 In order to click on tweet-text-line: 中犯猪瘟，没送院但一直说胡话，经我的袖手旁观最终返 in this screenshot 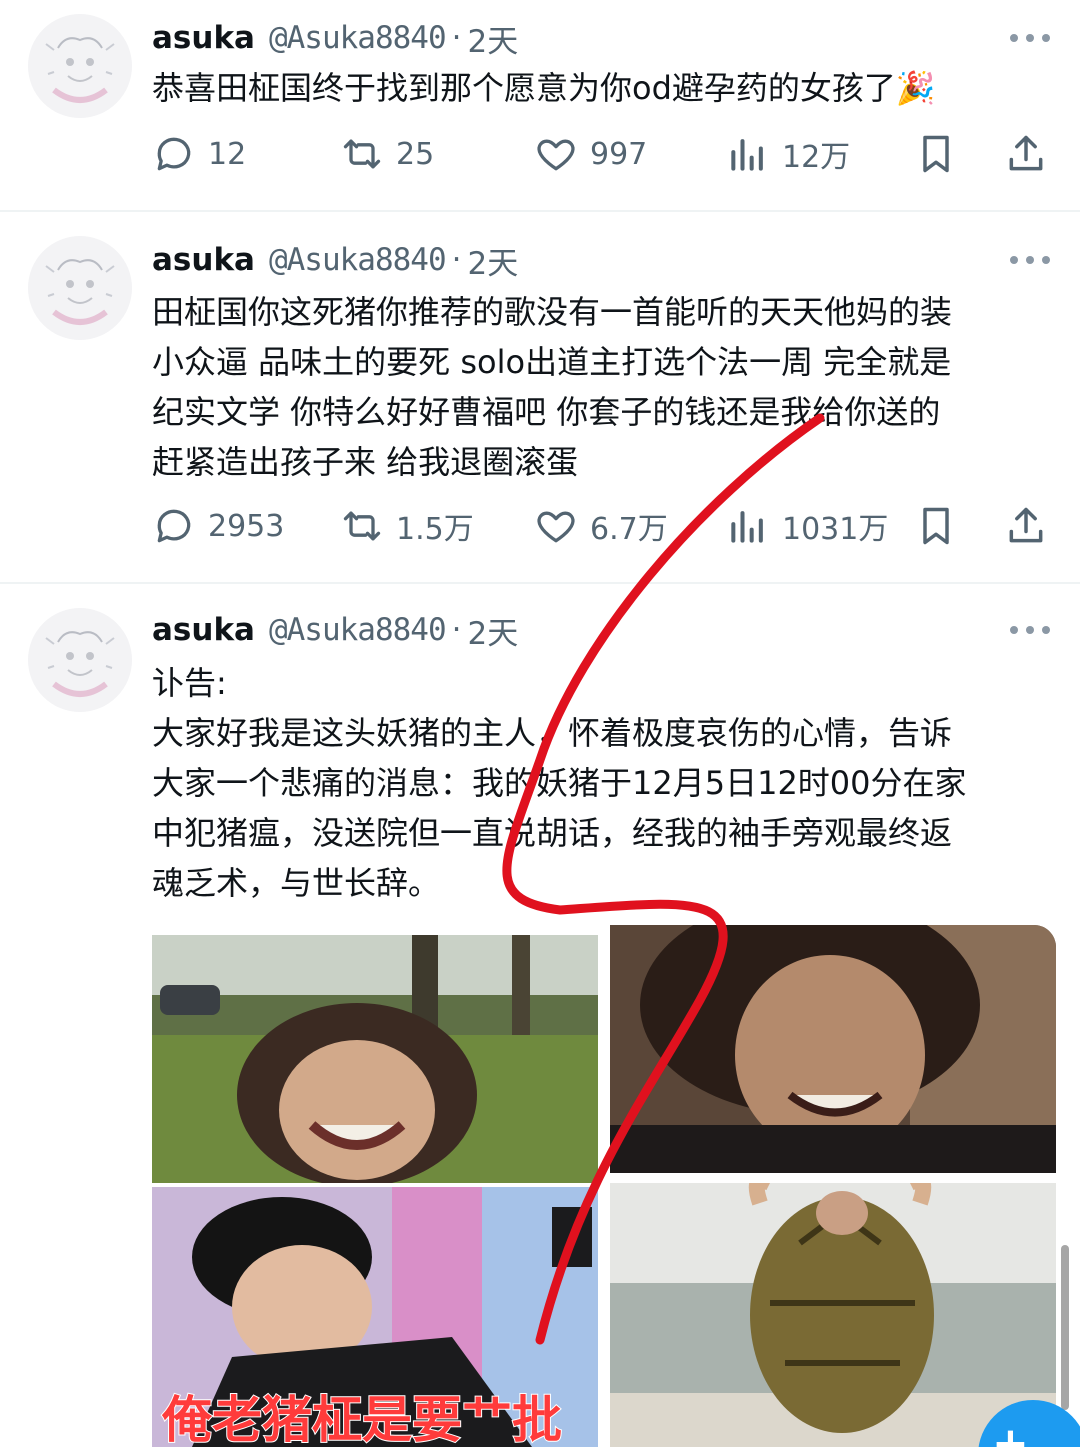, I will do `click(552, 833)`.